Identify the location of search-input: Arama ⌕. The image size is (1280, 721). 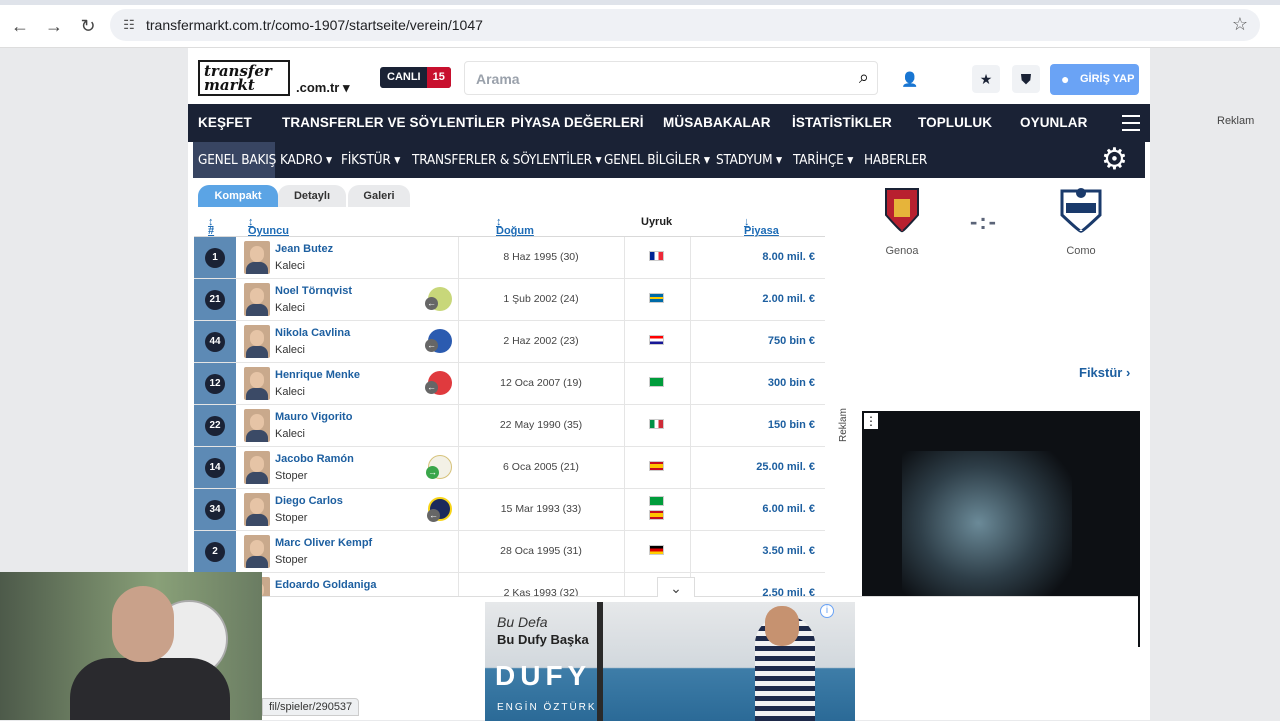
(671, 78).